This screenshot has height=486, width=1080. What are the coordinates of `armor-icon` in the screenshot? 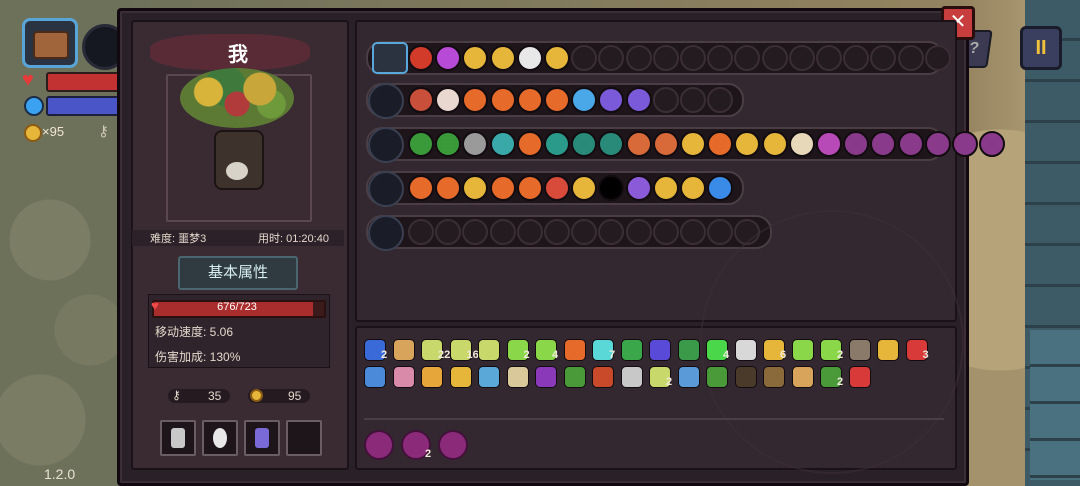 It's located at (859, 350).